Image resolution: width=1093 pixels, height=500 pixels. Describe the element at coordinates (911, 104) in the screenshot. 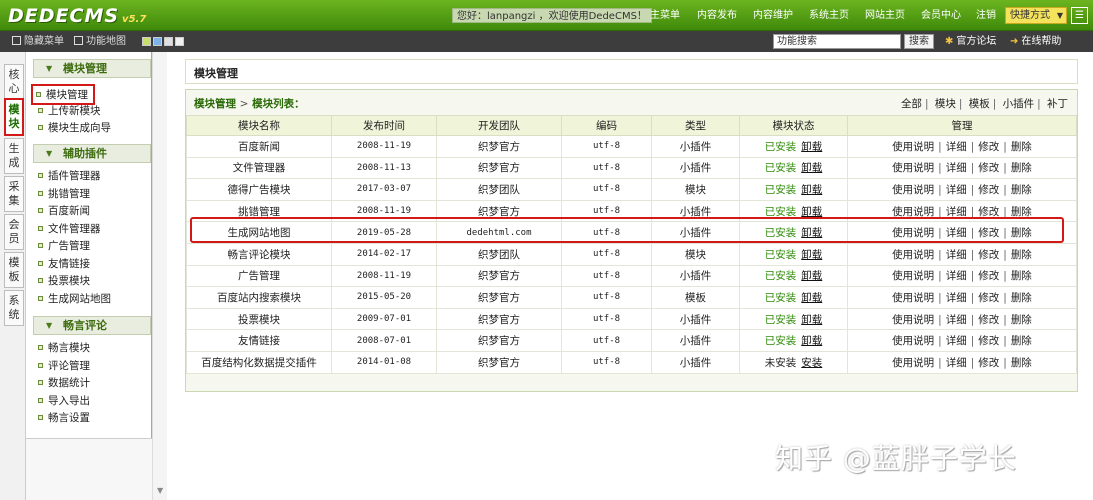

I see `filter-all: 全部` at that location.